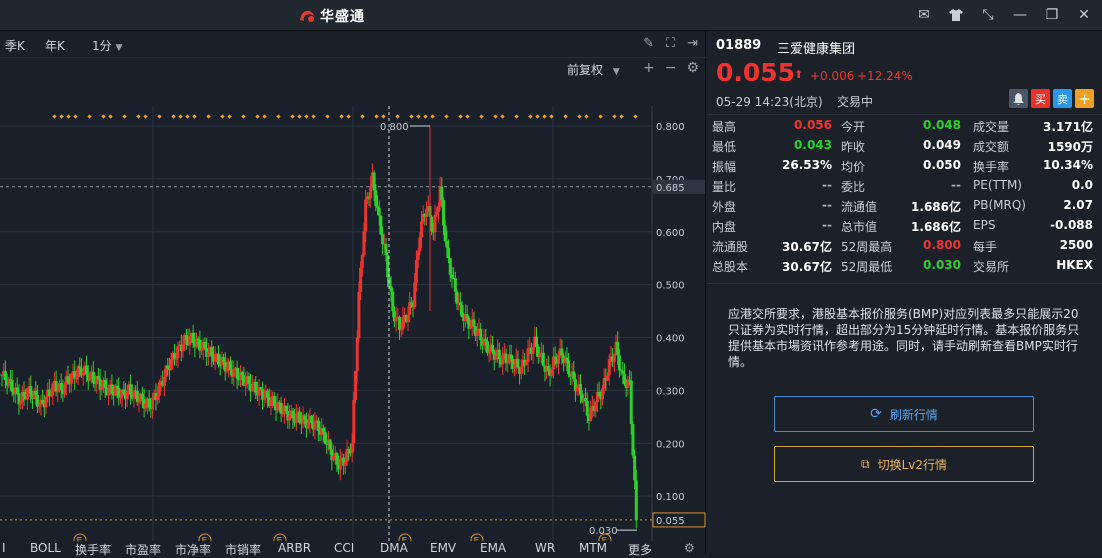 The height and width of the screenshot is (558, 1102). What do you see at coordinates (807, 165) in the screenshot?
I see `stat-value: 26.53%` at bounding box center [807, 165].